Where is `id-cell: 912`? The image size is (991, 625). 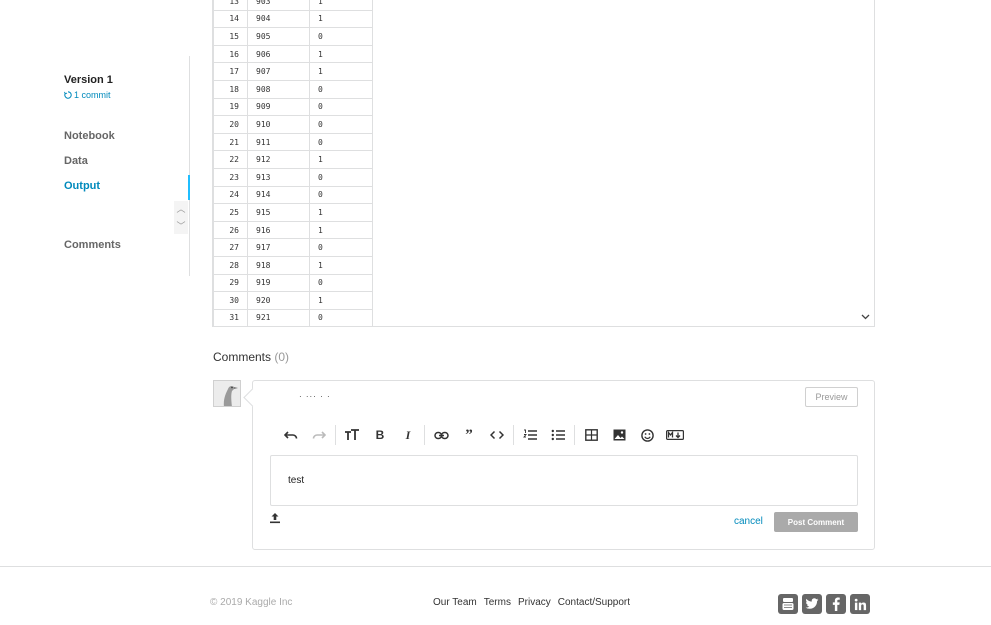 id-cell: 912 is located at coordinates (278, 159).